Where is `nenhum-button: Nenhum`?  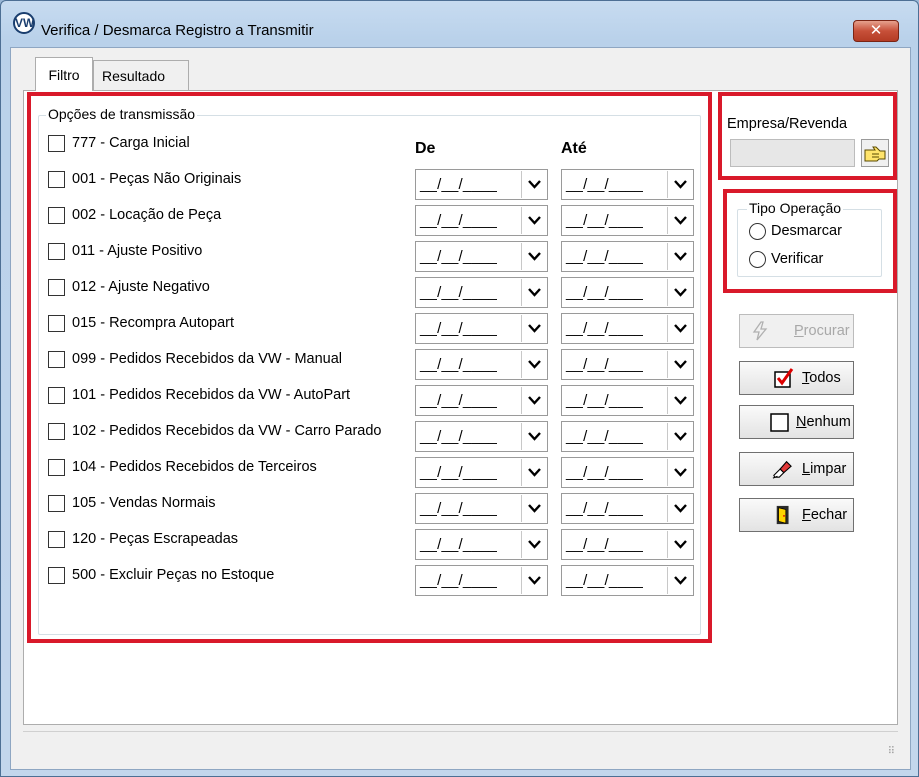
nenhum-button: Nenhum is located at coordinates (796, 422).